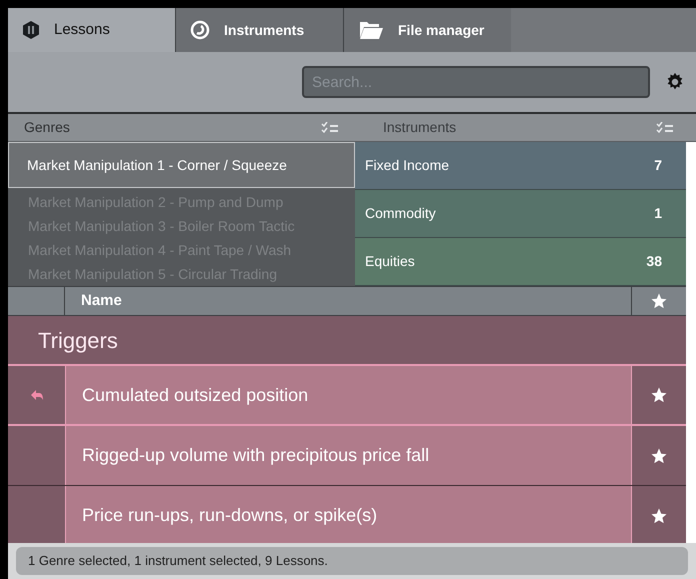  What do you see at coordinates (371, 30) in the screenshot?
I see `folder-icon` at bounding box center [371, 30].